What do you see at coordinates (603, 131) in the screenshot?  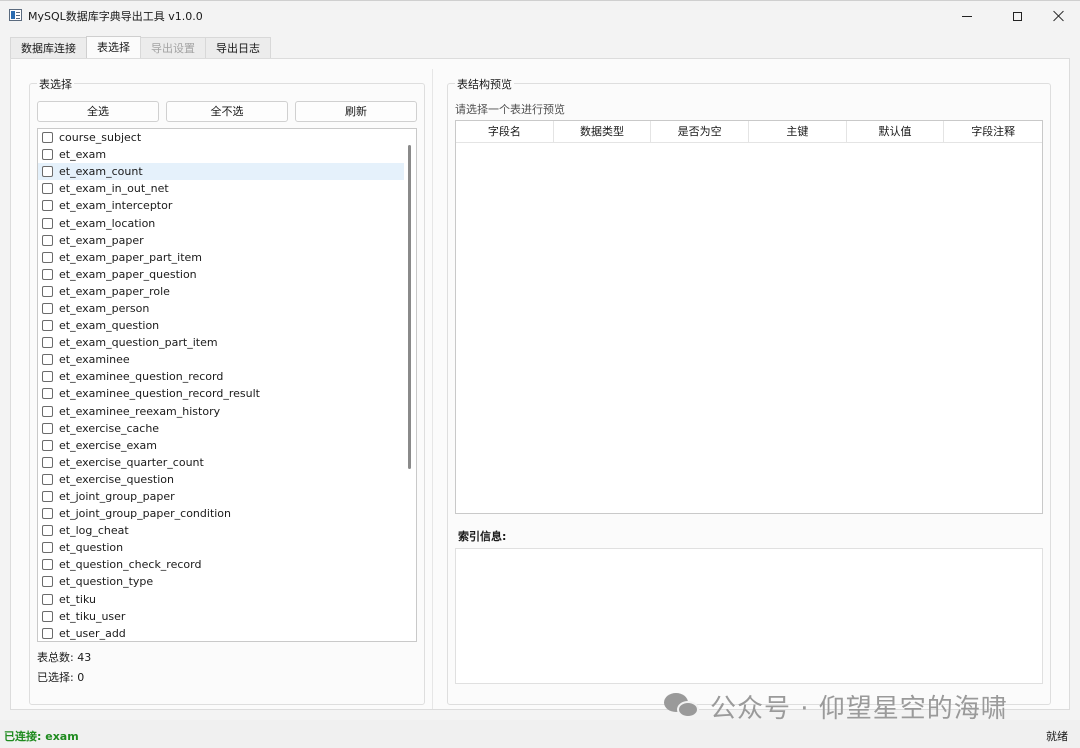 I see `column-header: 数据类型` at bounding box center [603, 131].